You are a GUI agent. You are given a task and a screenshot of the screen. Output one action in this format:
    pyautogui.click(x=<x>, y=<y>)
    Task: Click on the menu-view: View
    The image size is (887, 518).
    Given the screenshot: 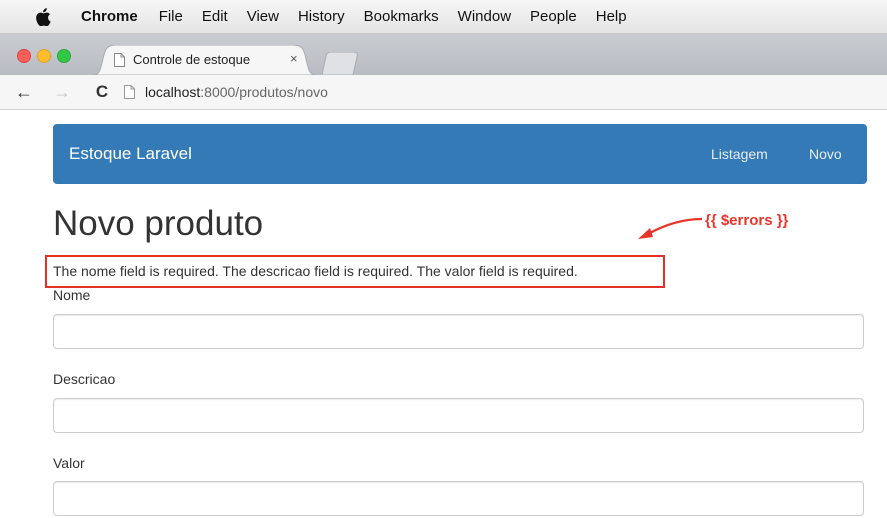 What is the action you would take?
    pyautogui.click(x=263, y=16)
    